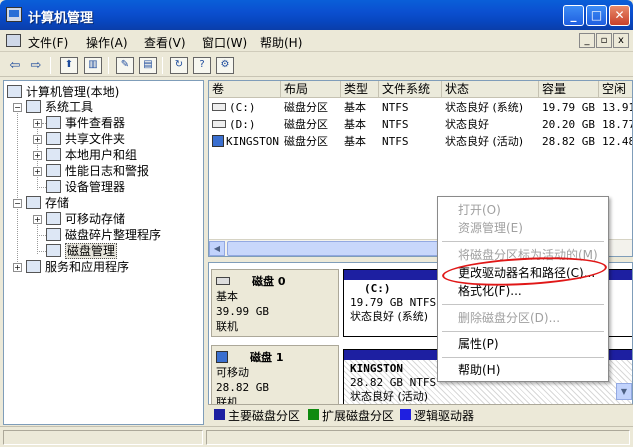  Describe the element at coordinates (224, 42) in the screenshot. I see `menu-window: 窗口(W)` at that location.